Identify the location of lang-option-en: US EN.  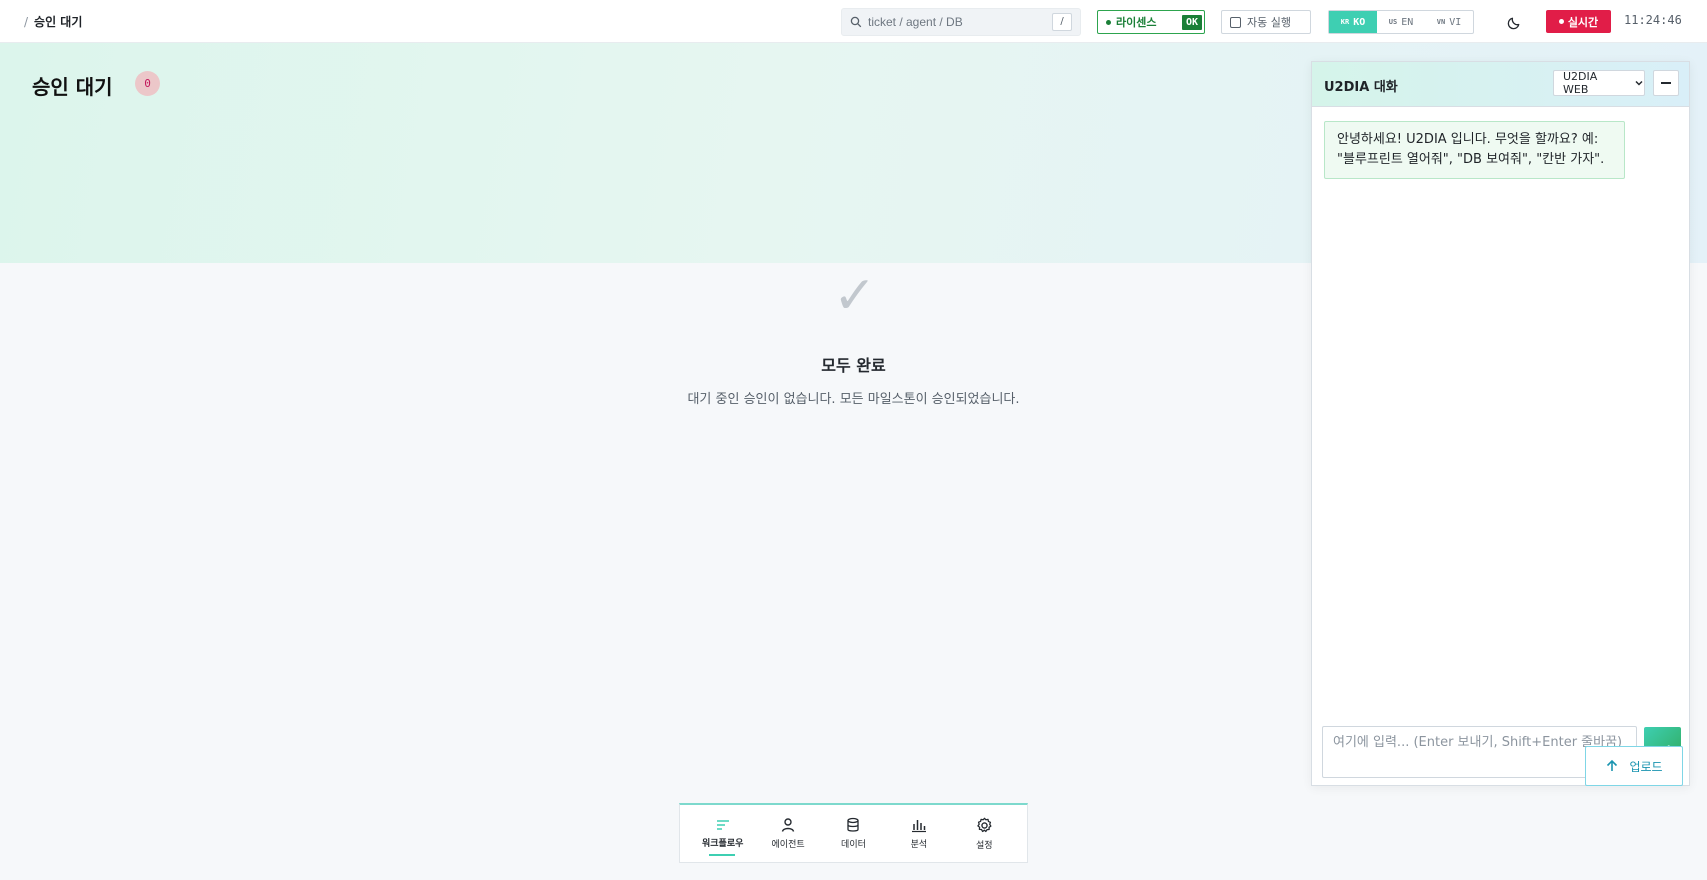
(1401, 22).